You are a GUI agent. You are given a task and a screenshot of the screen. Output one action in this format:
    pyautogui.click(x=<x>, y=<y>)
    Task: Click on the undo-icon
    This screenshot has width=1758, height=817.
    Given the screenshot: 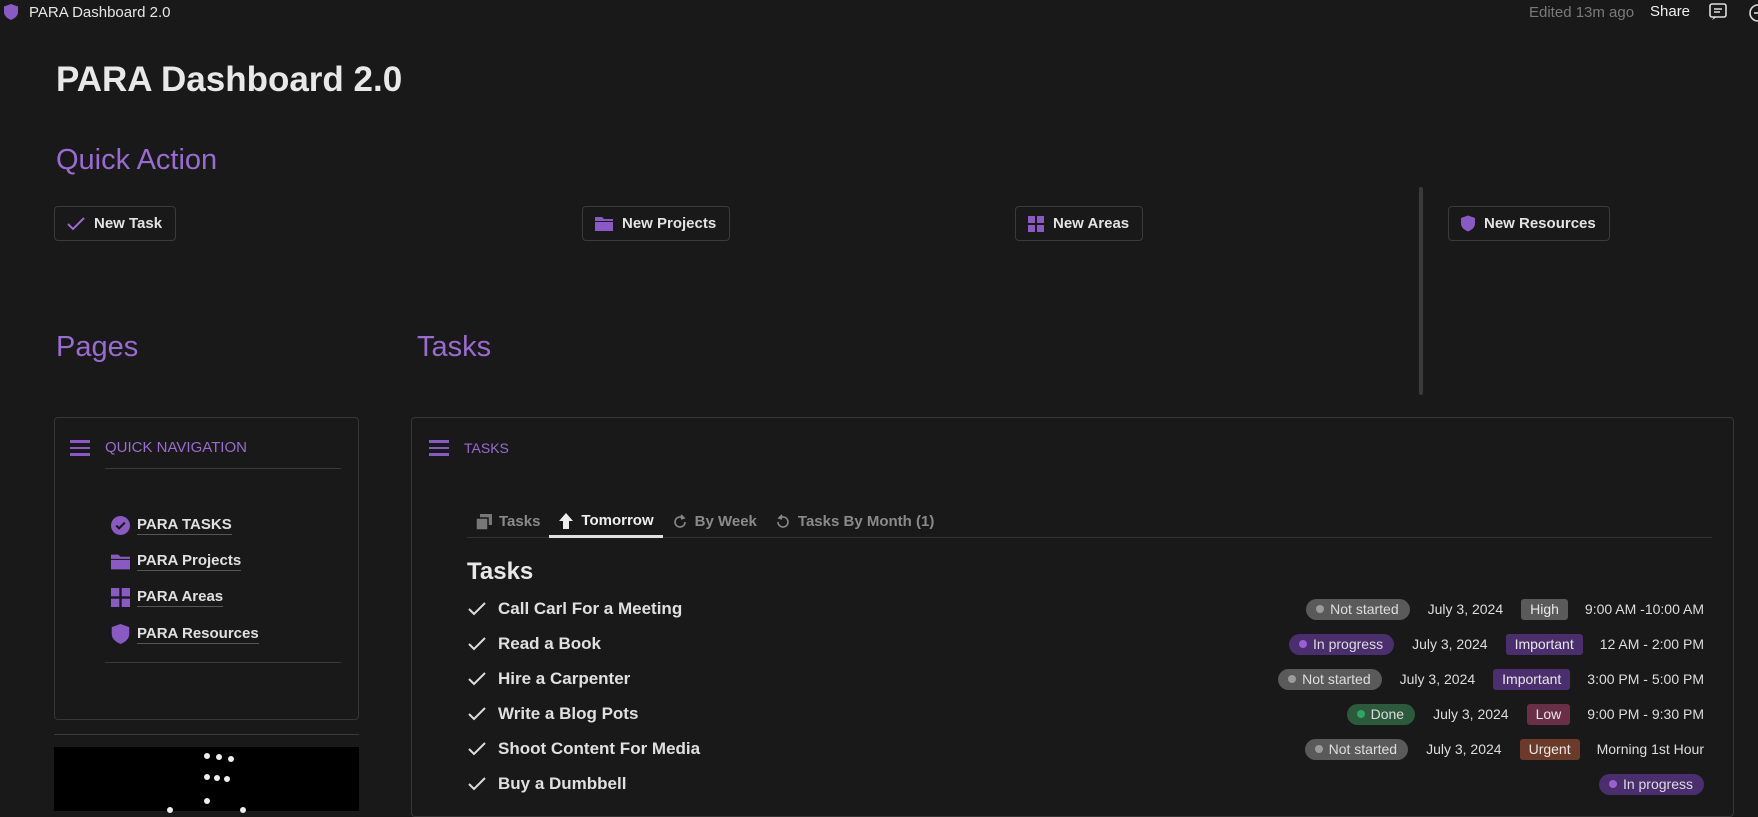 What is the action you would take?
    pyautogui.click(x=783, y=520)
    